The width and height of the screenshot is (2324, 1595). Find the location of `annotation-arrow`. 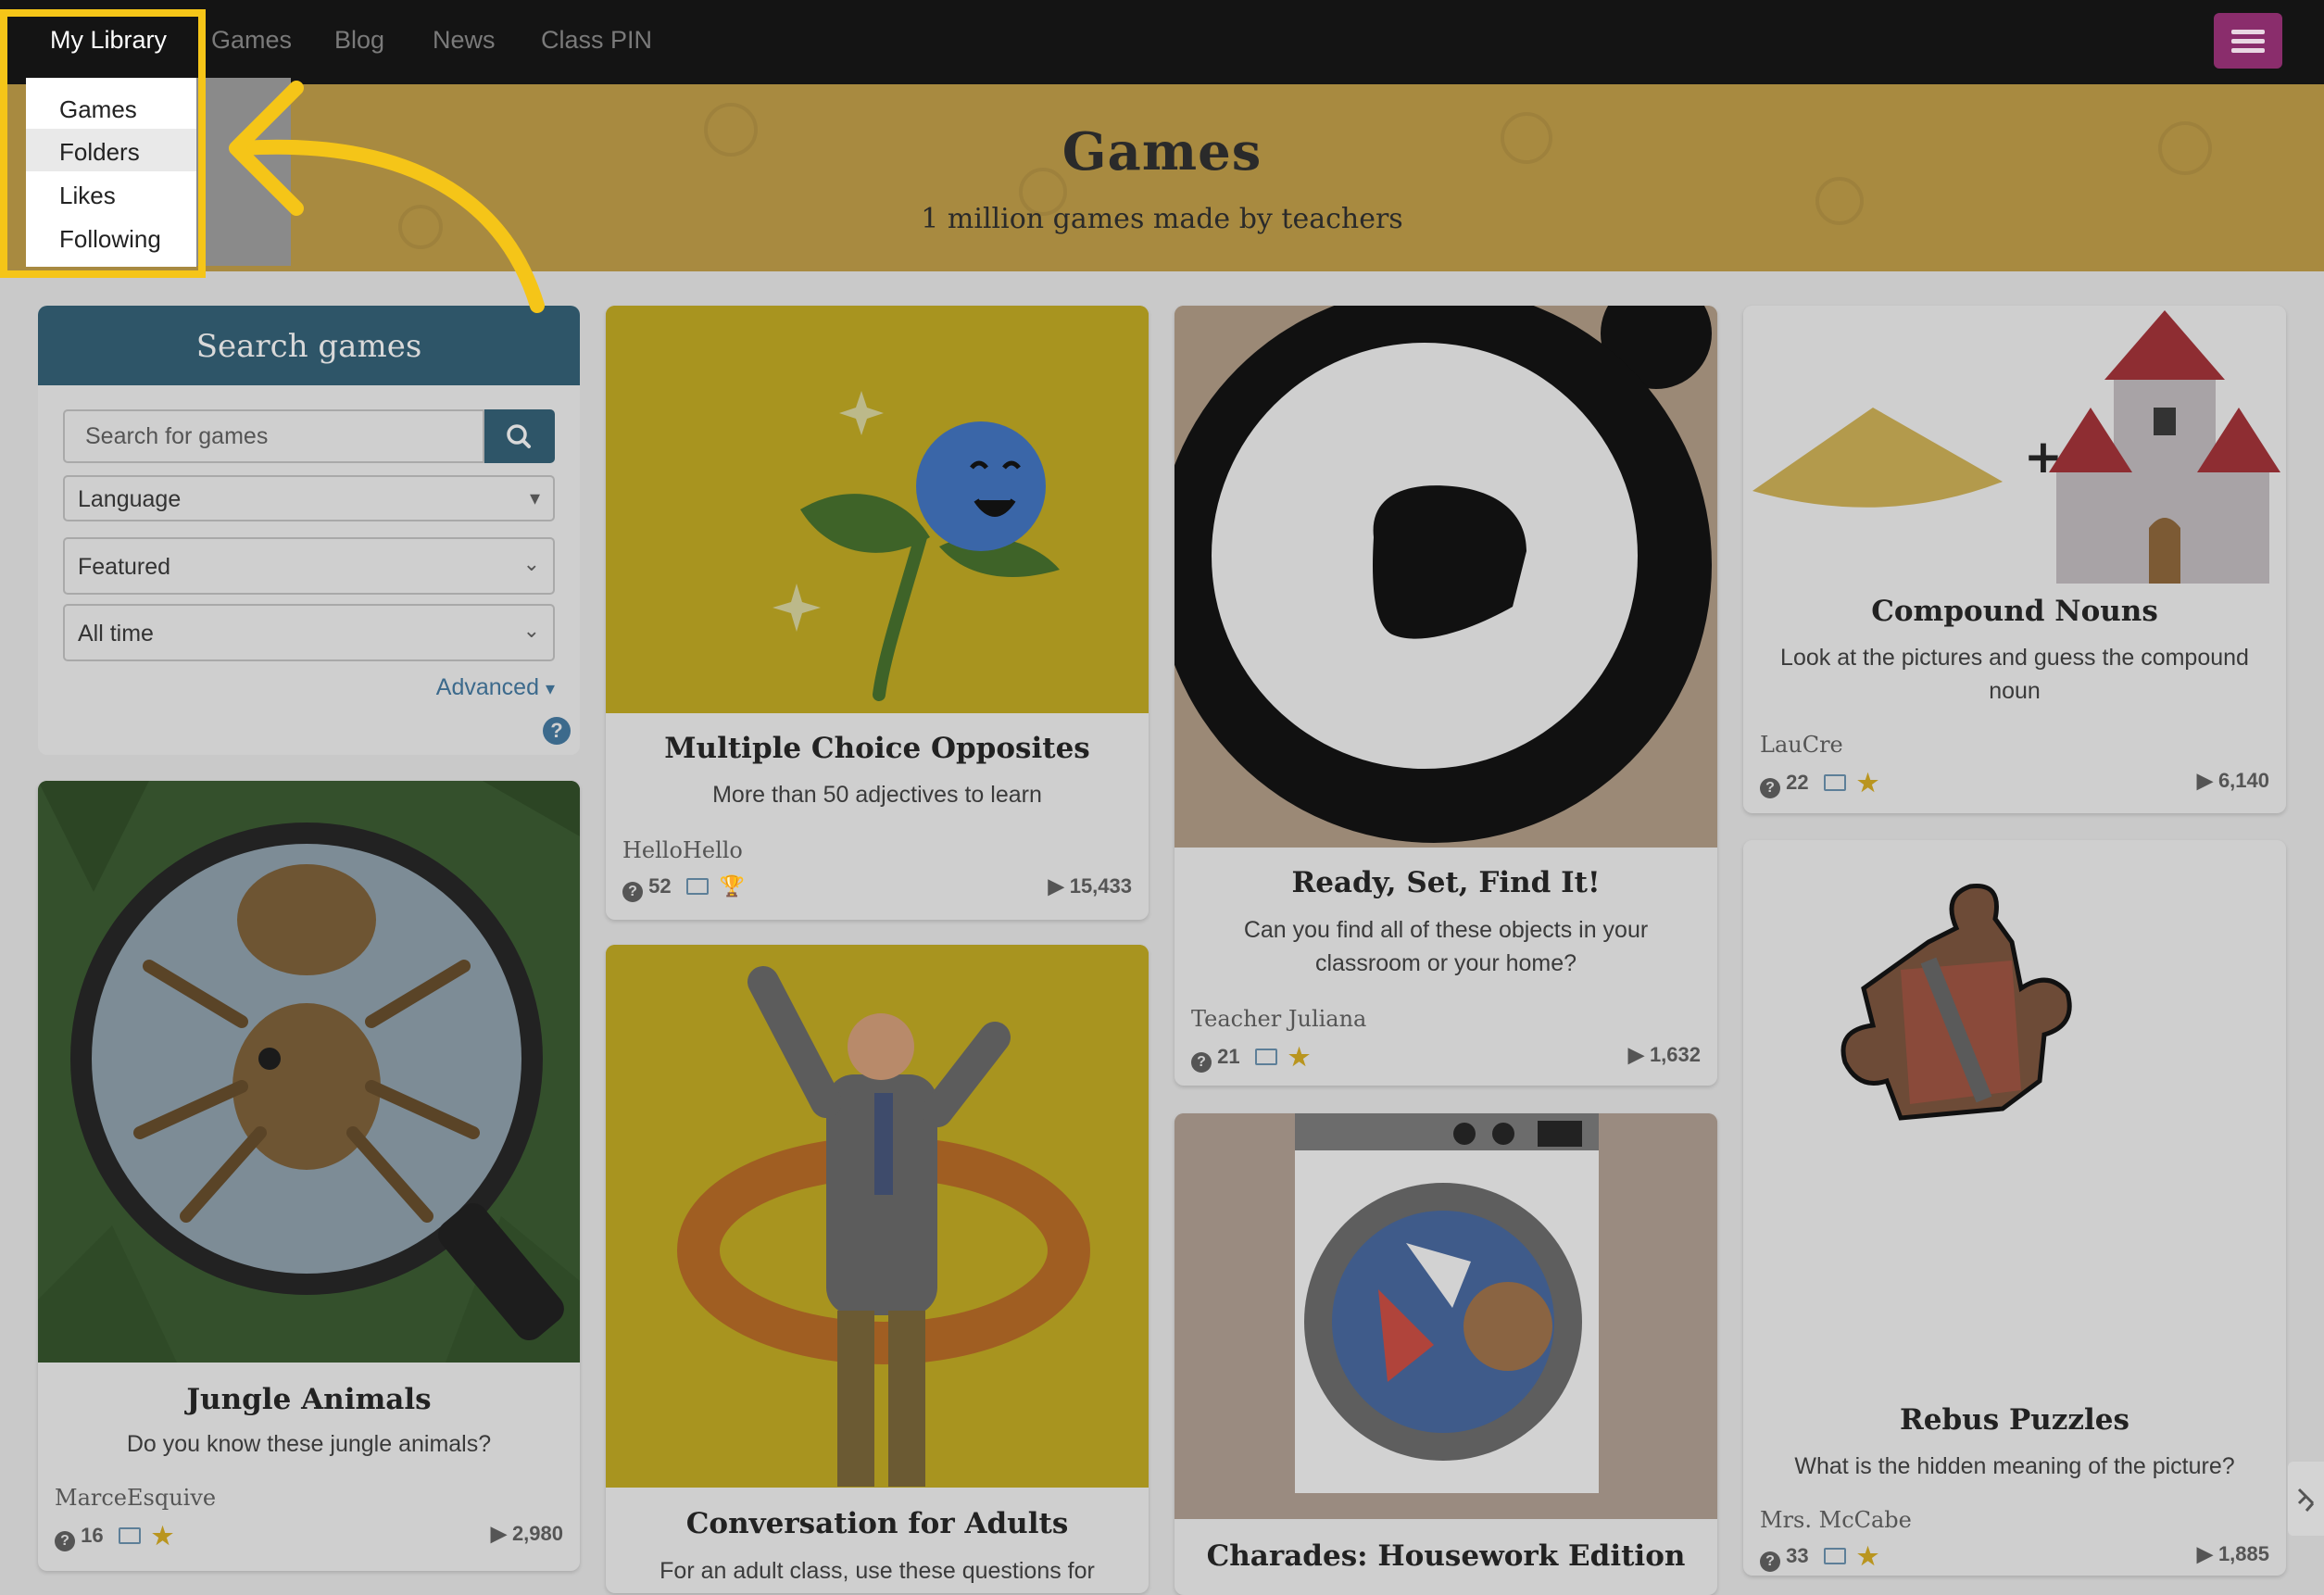

annotation-arrow is located at coordinates (387, 197).